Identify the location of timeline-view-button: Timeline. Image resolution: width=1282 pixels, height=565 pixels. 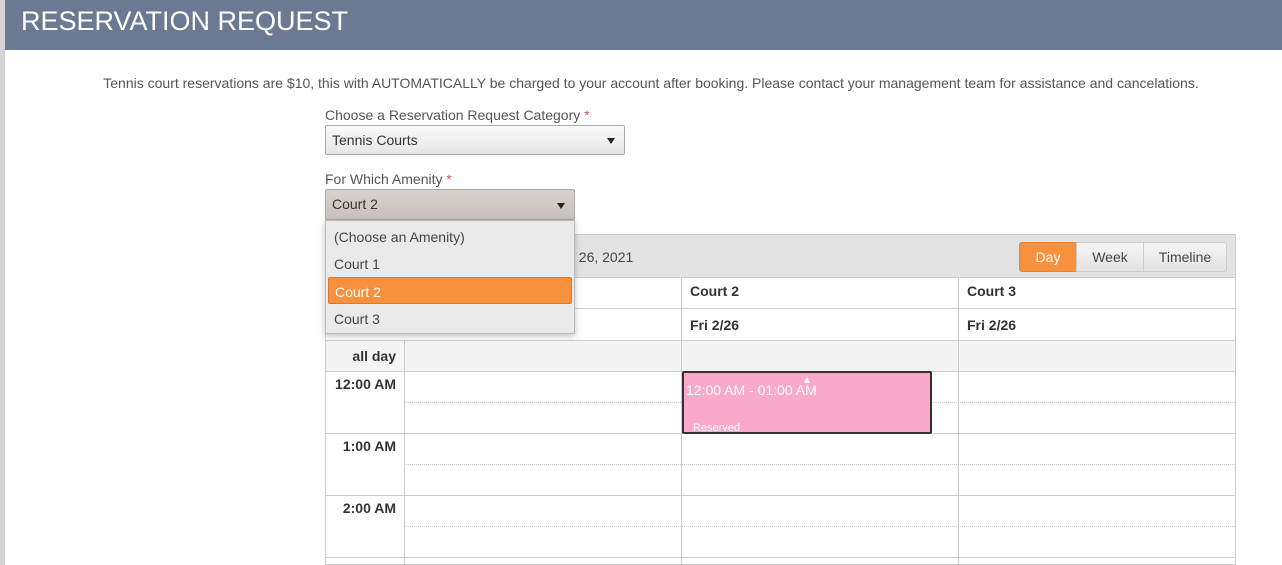
(1185, 257).